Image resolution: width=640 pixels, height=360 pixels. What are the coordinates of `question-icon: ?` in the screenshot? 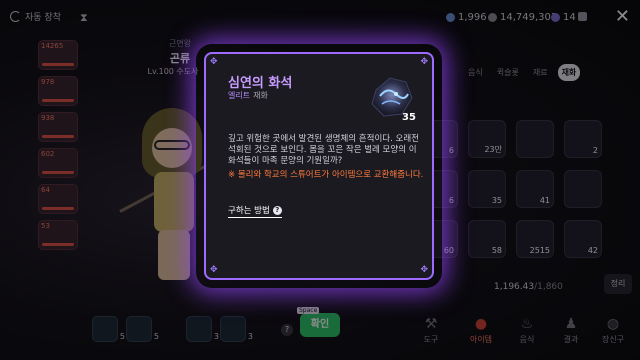 It's located at (277, 210).